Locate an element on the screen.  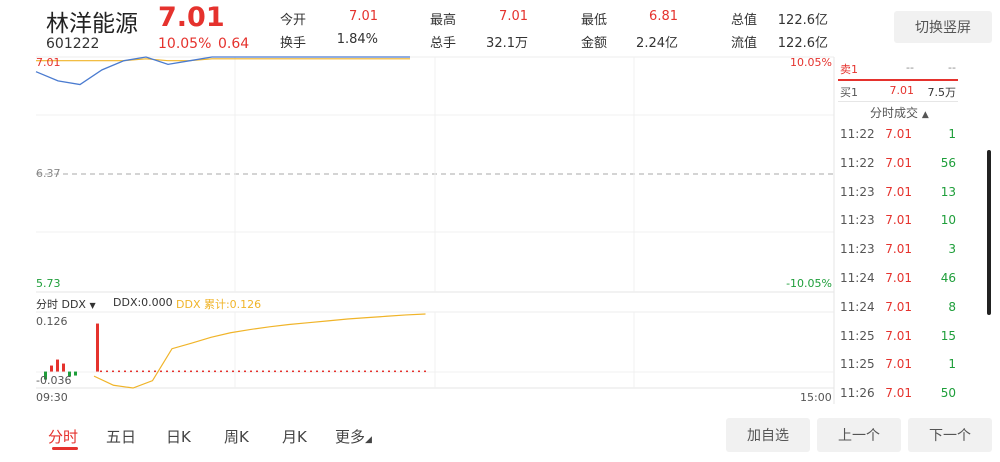
tab-five-day: 五日 is located at coordinates (121, 436).